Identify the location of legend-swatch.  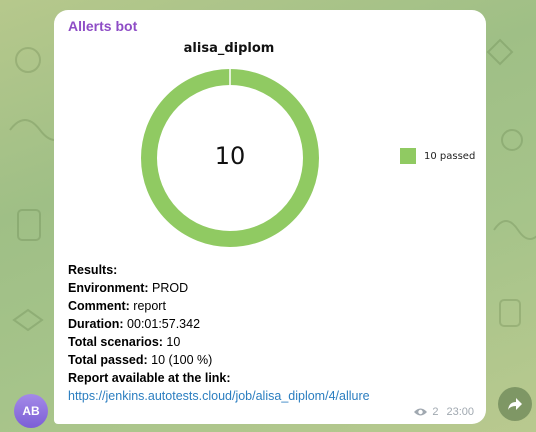
(408, 156).